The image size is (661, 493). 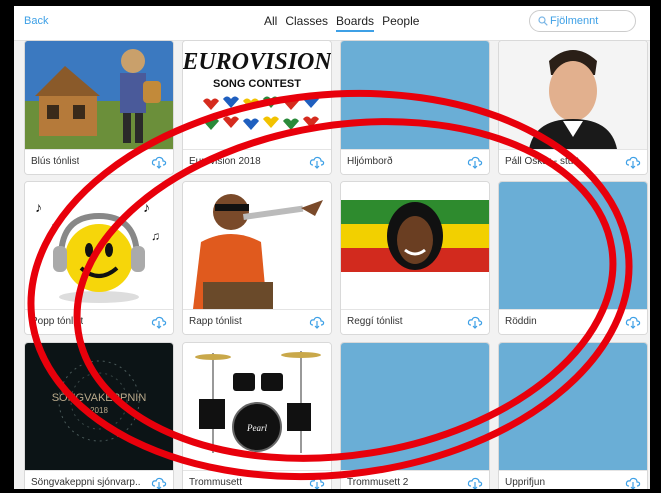 I want to click on board-card: Páll Óskar - stutt, so click(x=573, y=107).